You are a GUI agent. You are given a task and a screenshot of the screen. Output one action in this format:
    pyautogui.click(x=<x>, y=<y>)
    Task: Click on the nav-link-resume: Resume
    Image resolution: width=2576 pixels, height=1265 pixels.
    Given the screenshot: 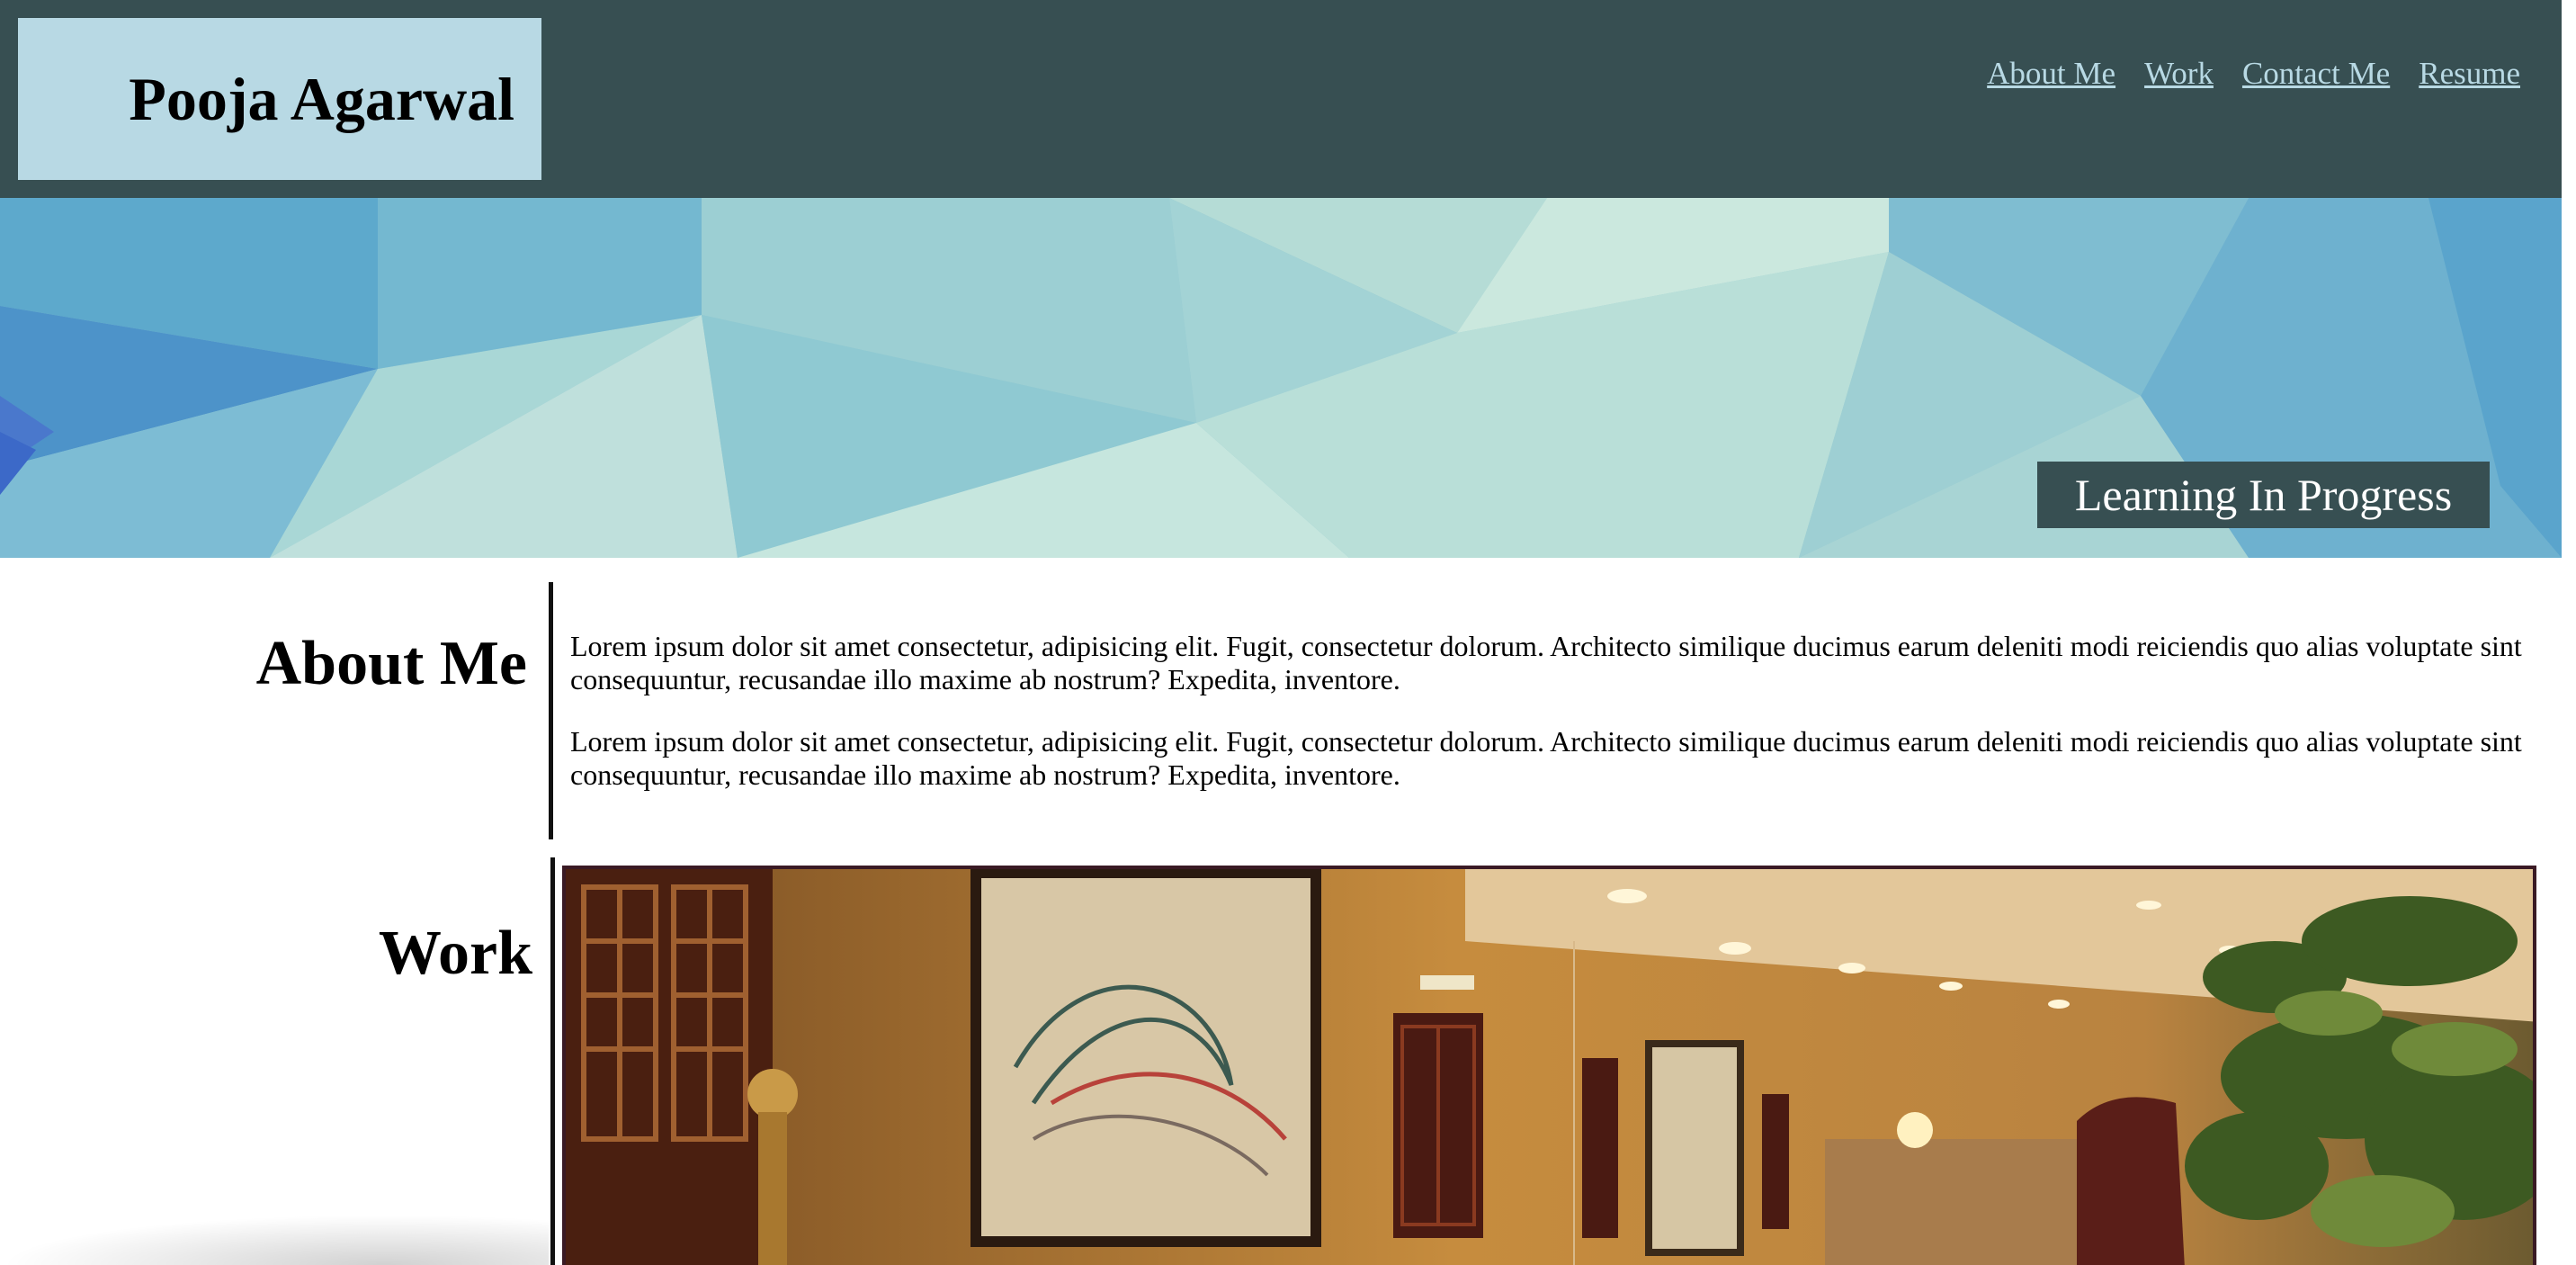 What is the action you would take?
    pyautogui.click(x=2469, y=74)
    